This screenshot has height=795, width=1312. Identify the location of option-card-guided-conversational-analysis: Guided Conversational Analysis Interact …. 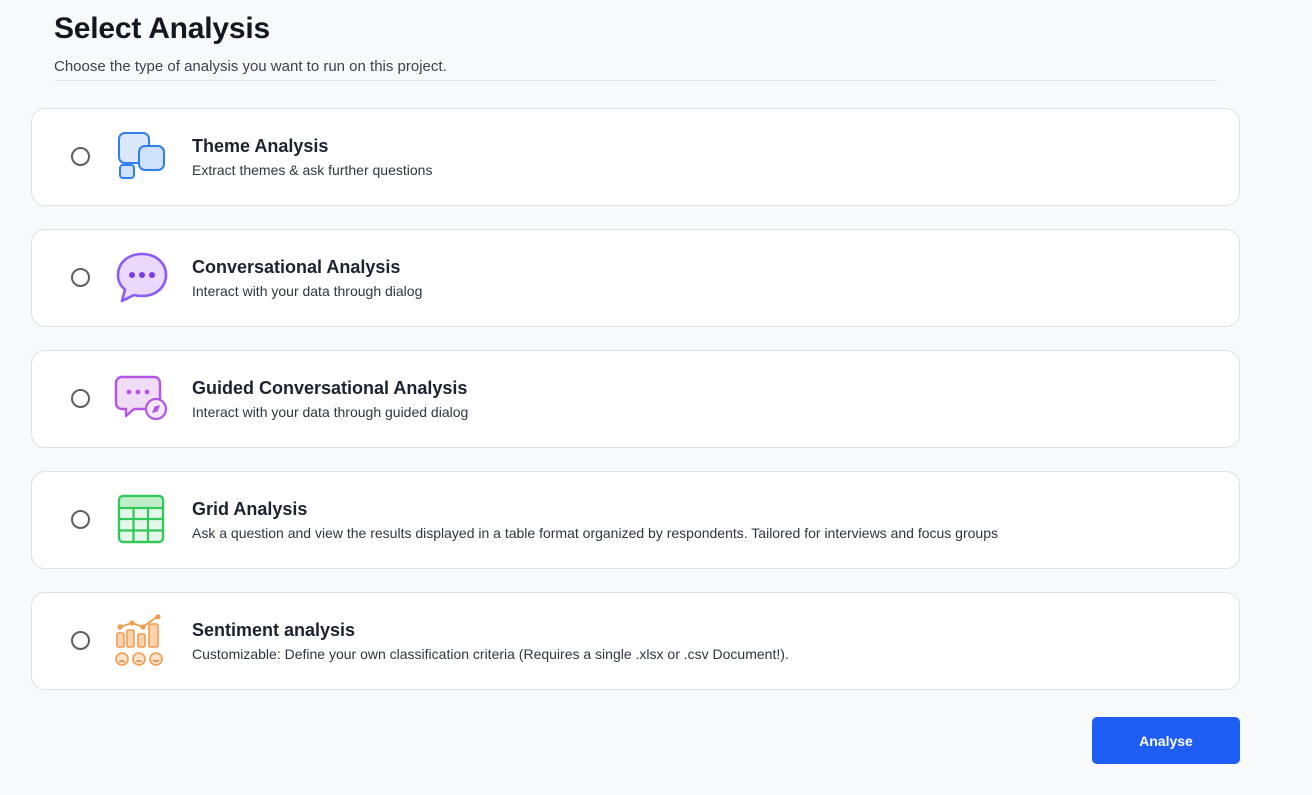
(635, 399).